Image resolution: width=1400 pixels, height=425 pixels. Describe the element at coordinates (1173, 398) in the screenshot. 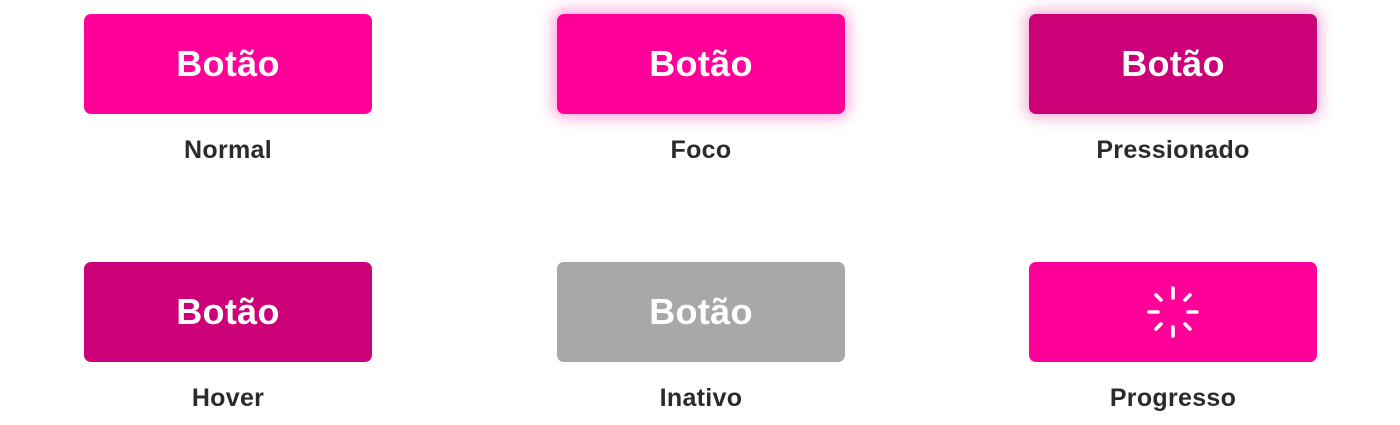

I see `caption-progress: Progresso` at that location.